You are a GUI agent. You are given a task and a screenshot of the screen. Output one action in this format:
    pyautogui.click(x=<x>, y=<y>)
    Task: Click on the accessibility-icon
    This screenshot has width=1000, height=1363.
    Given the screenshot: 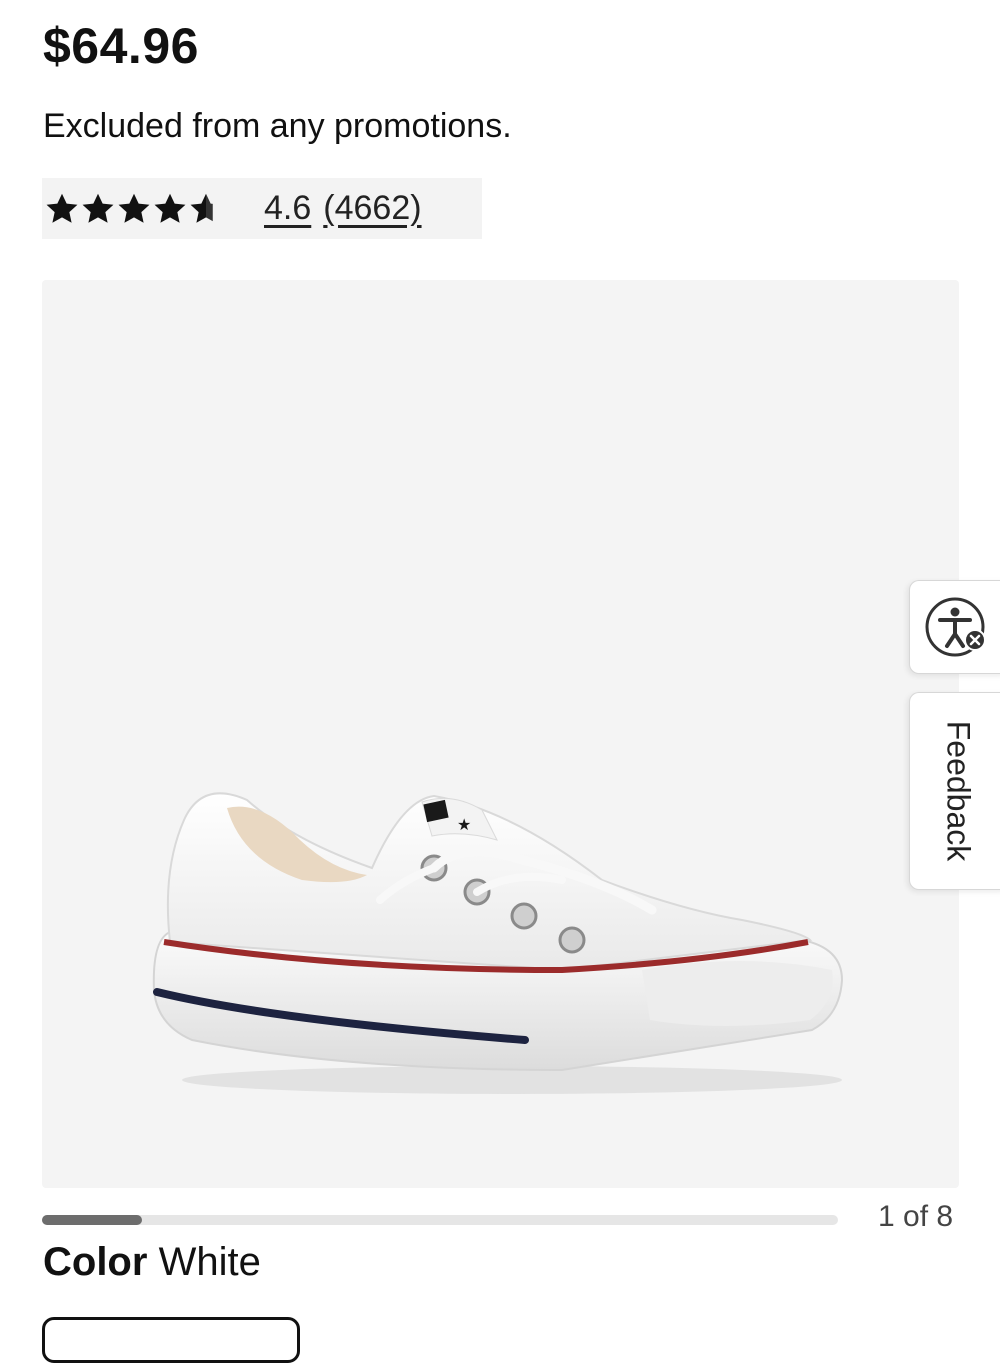 What is the action you would take?
    pyautogui.click(x=955, y=627)
    